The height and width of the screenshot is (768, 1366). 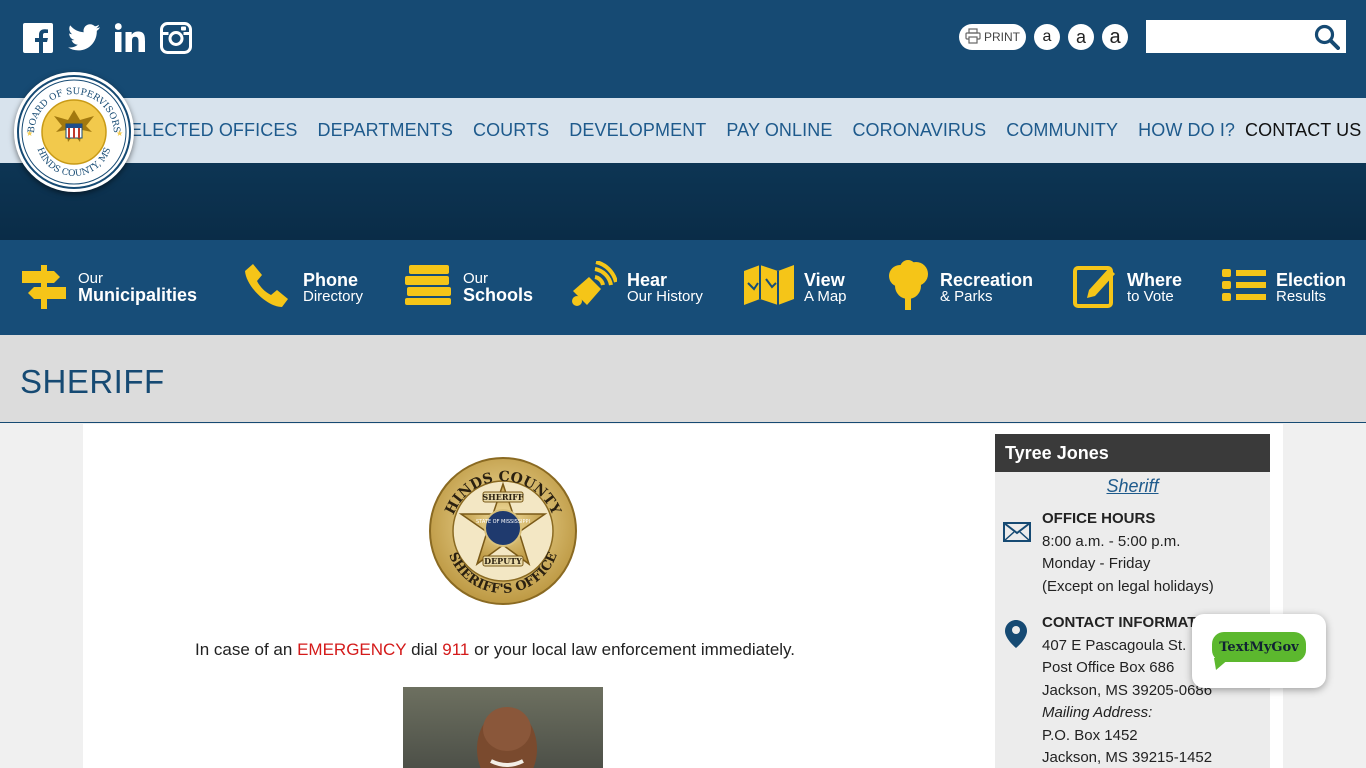 I want to click on nav-elected-offices: ELECTED OFFICES, so click(x=214, y=130).